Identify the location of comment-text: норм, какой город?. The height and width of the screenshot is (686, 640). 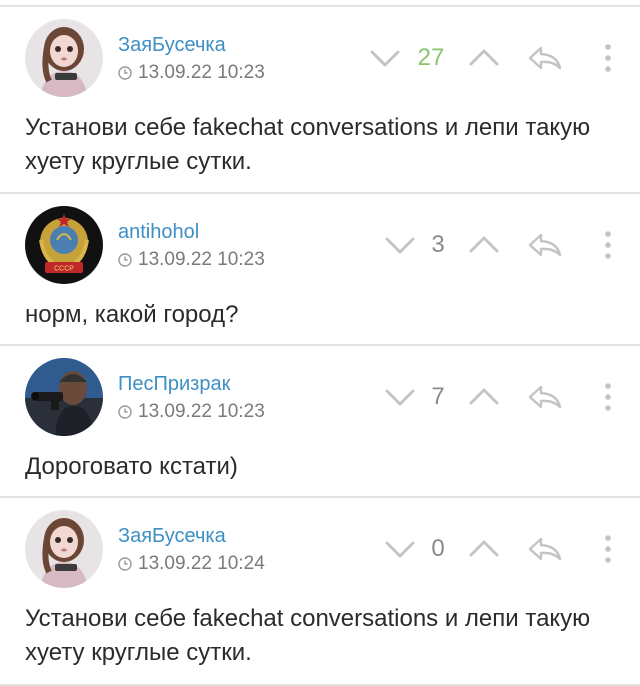
(132, 314).